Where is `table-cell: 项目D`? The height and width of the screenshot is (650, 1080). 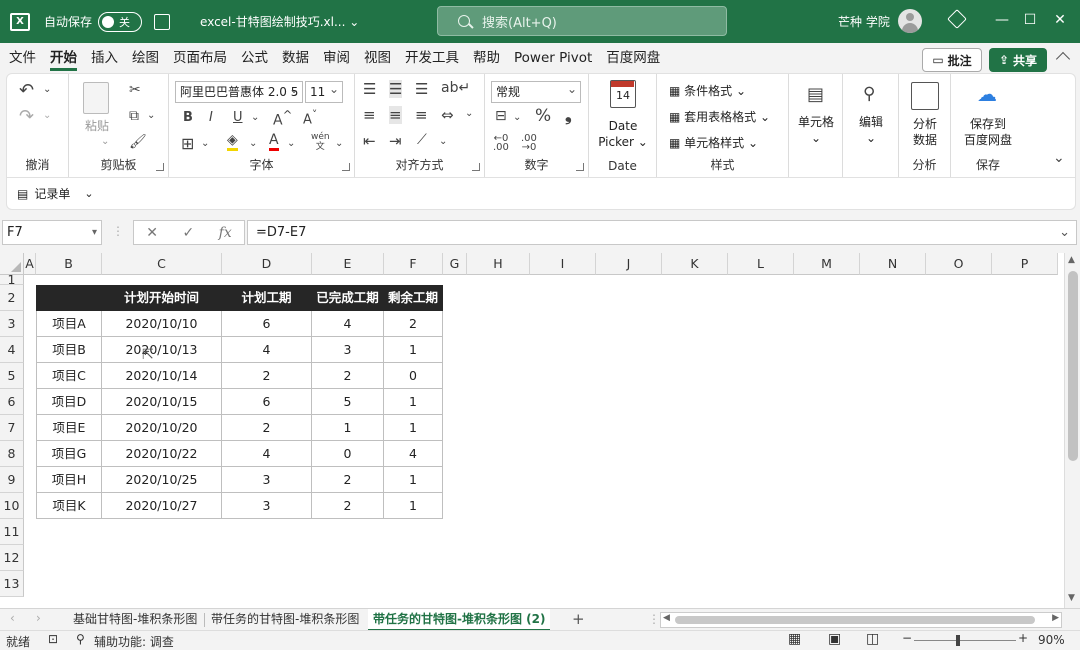
table-cell: 项目D is located at coordinates (69, 402).